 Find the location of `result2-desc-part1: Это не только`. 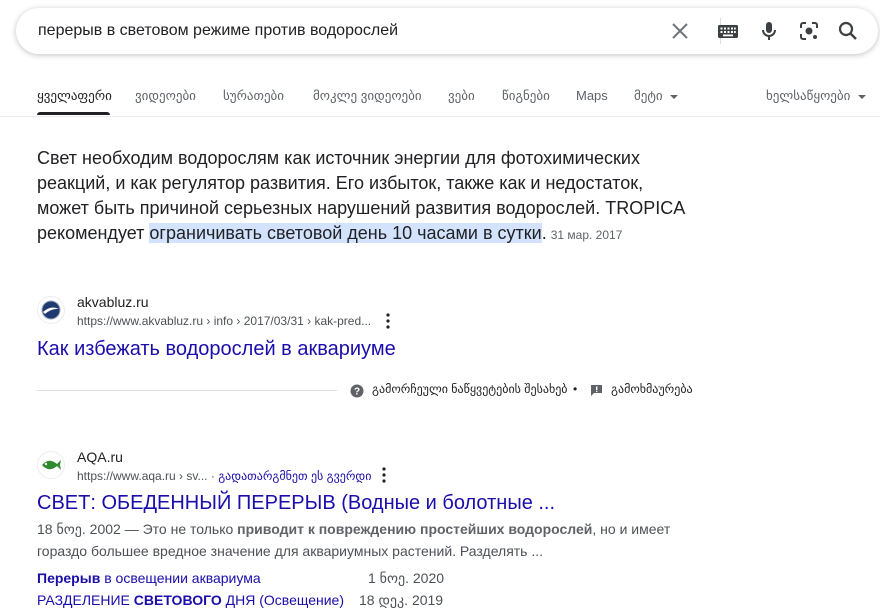

result2-desc-part1: Это не только is located at coordinates (190, 529).